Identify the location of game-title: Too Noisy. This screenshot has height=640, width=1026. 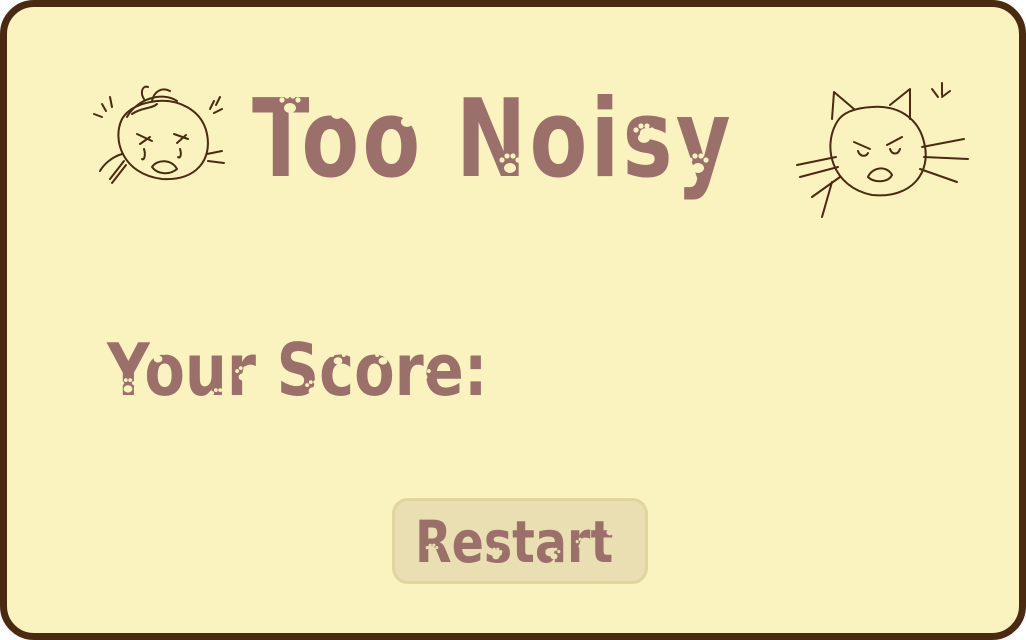
(493, 139).